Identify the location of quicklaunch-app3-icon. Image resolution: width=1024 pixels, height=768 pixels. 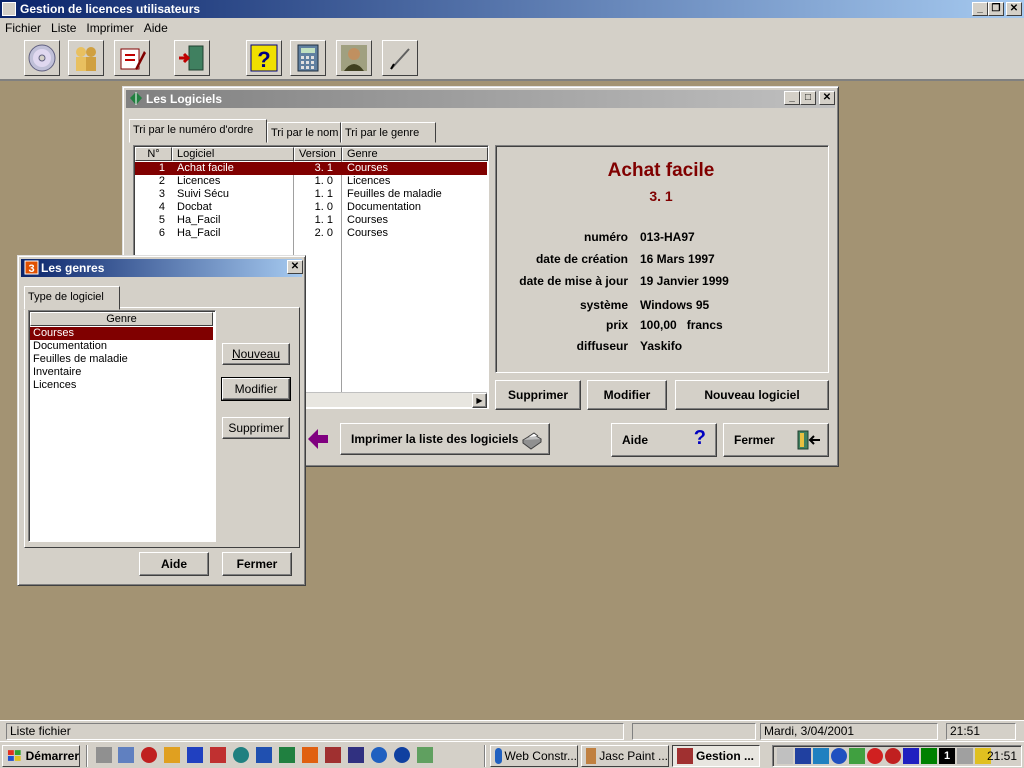
(218, 755).